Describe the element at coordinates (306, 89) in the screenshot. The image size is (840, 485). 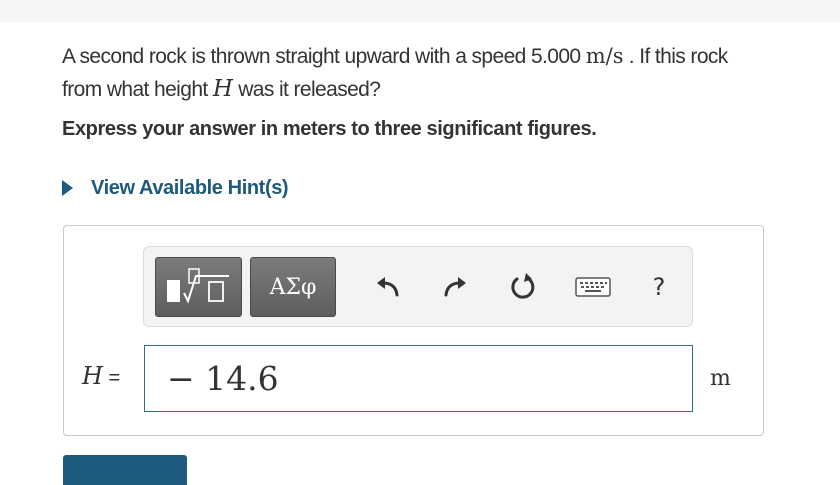
I see `question-line2-after: was it released?` at that location.